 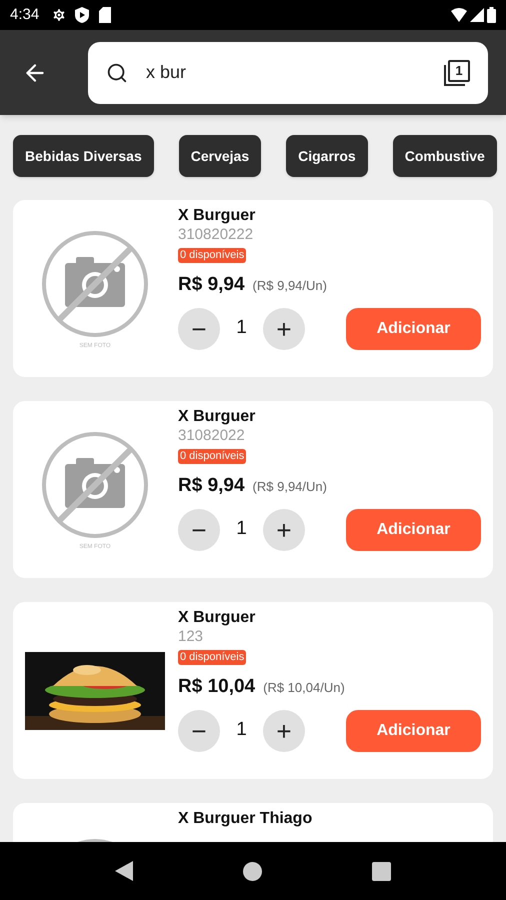 I want to click on category-chip: Cervejas, so click(x=220, y=156).